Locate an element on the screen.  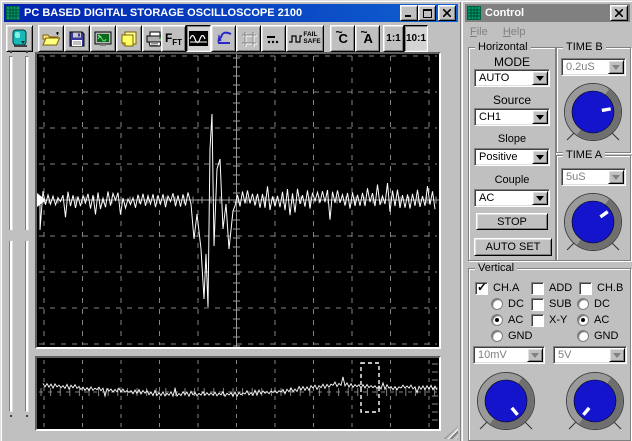
ratio-1-1-button: 1:1 is located at coordinates (393, 38).